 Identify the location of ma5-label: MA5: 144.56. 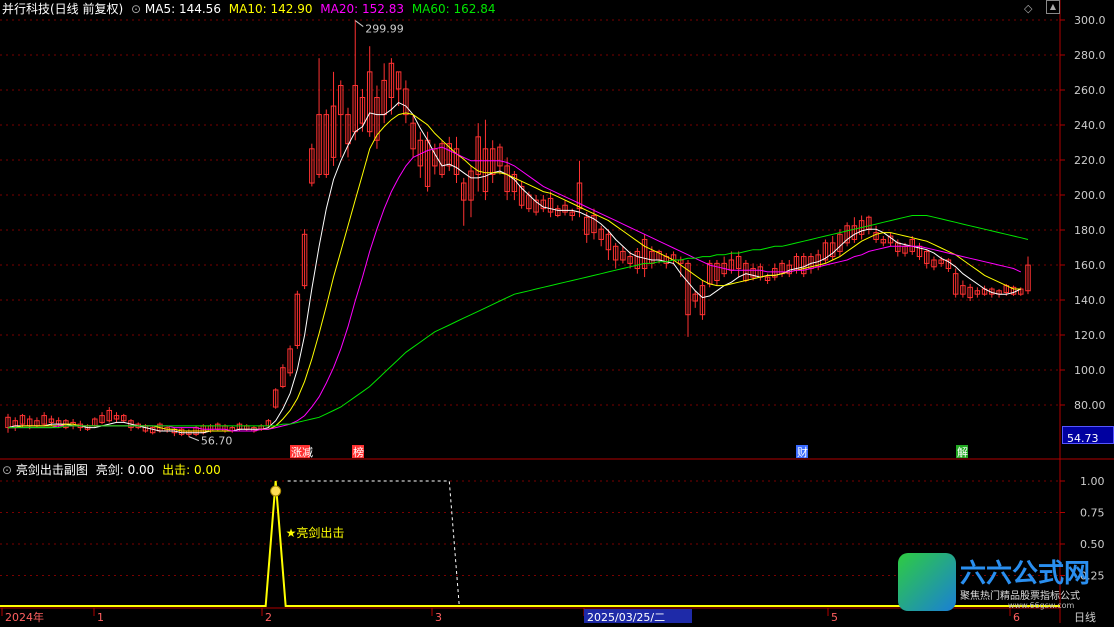
(182, 9).